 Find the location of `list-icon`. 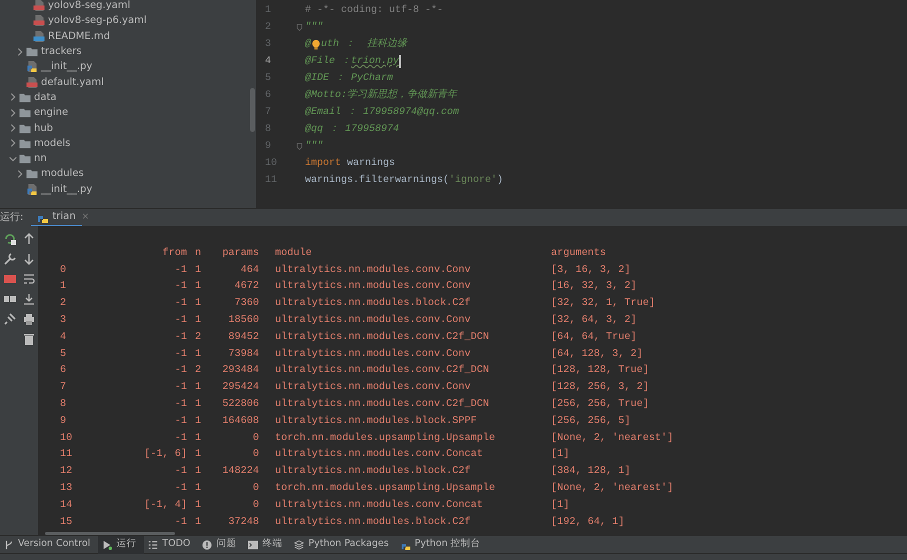

list-icon is located at coordinates (153, 545).